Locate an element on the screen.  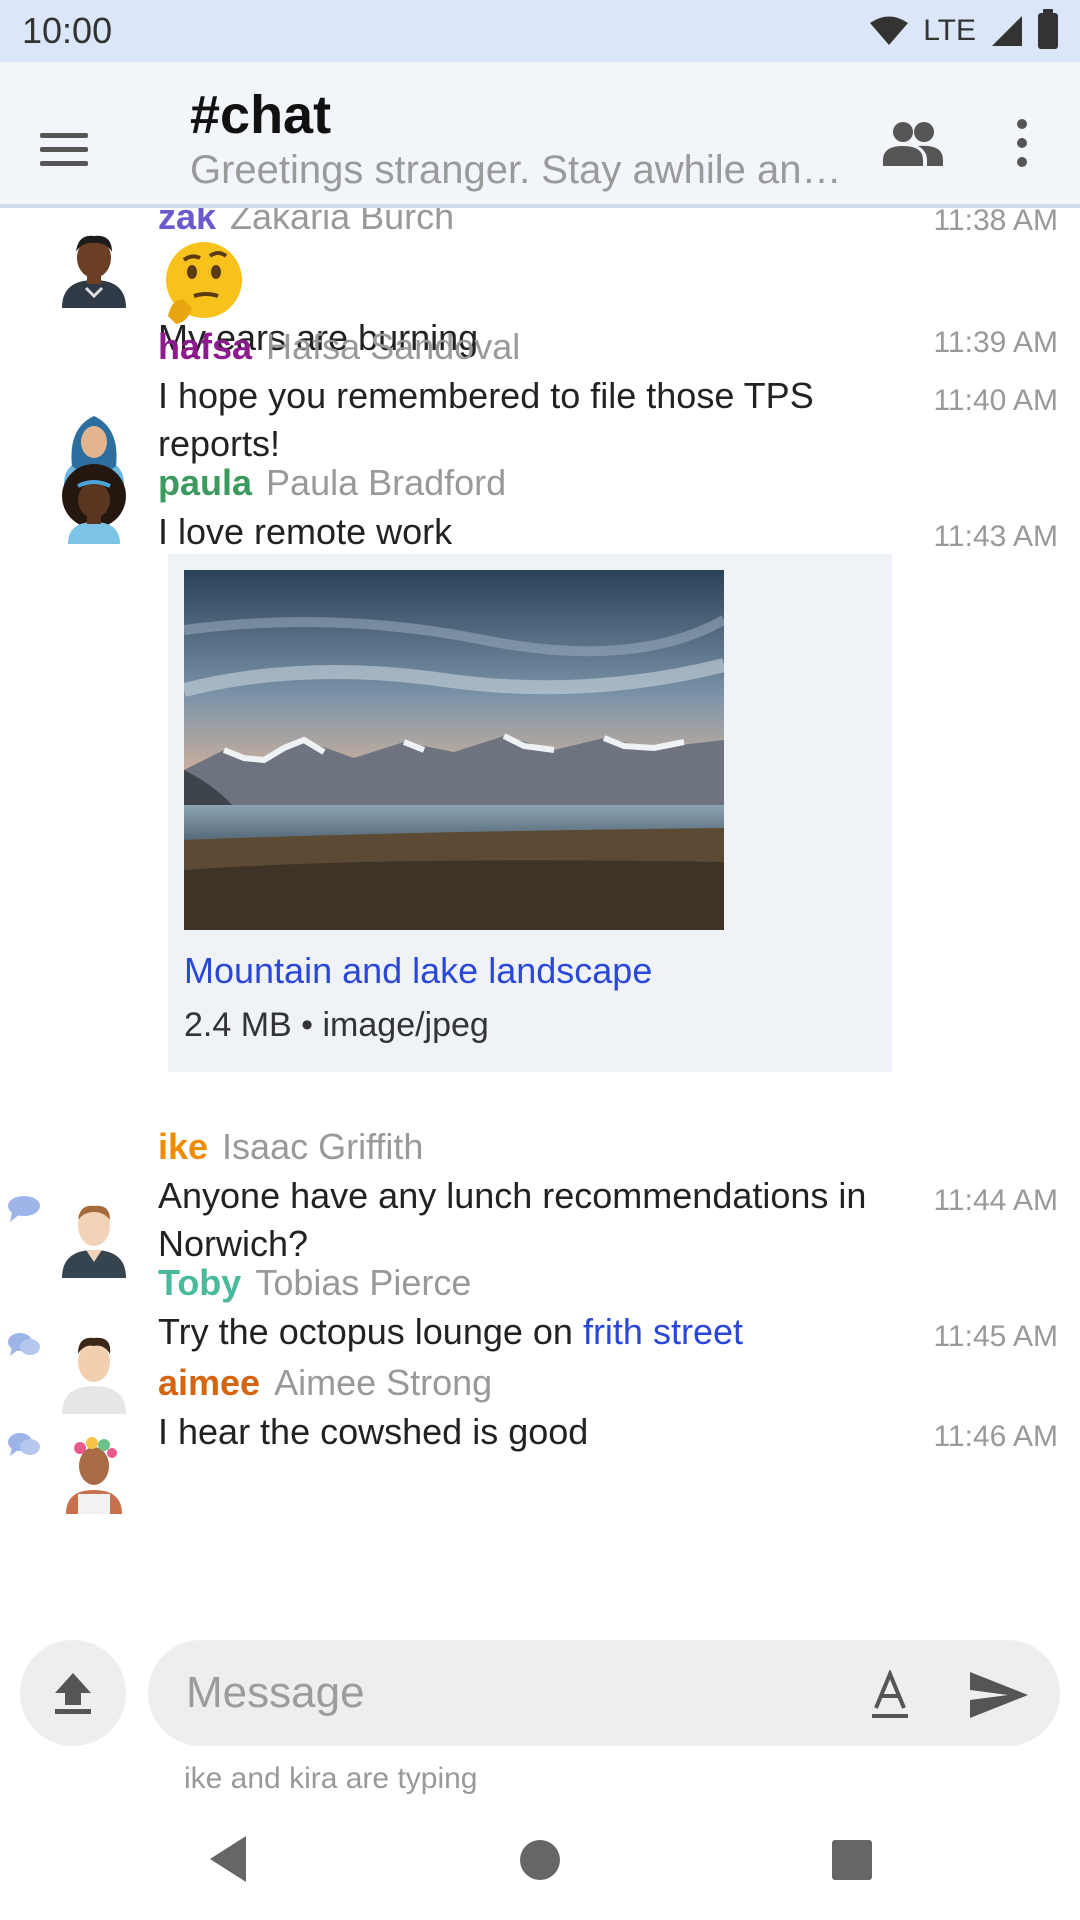
status-icons: LTE is located at coordinates (963, 29).